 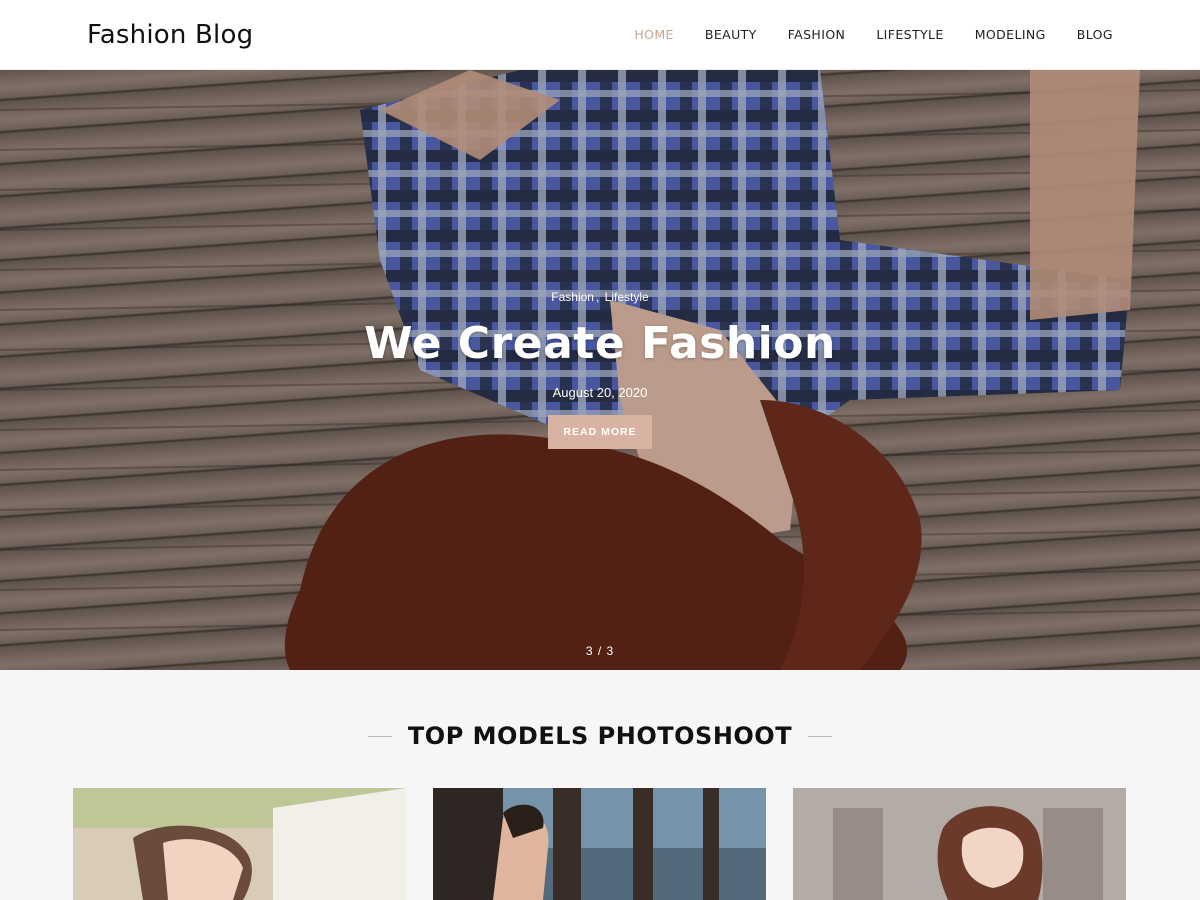 What do you see at coordinates (627, 297) in the screenshot?
I see `category-link-lifestyle: Lifestyle` at bounding box center [627, 297].